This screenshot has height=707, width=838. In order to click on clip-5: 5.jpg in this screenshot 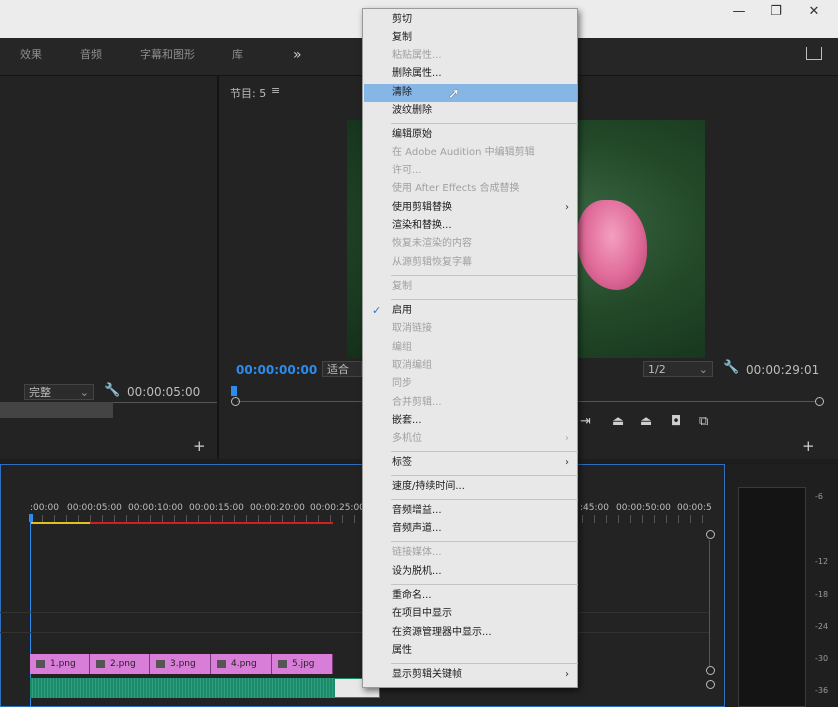, I will do `click(302, 664)`.